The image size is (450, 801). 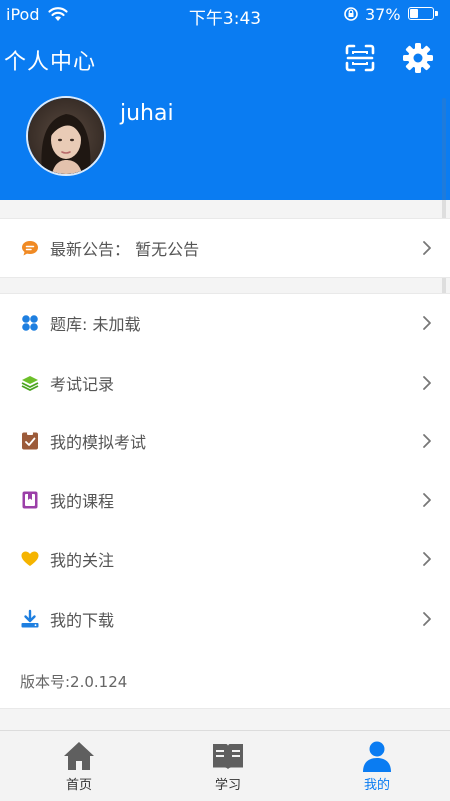 What do you see at coordinates (82, 384) in the screenshot?
I see `menu-item-label: 考试记录` at bounding box center [82, 384].